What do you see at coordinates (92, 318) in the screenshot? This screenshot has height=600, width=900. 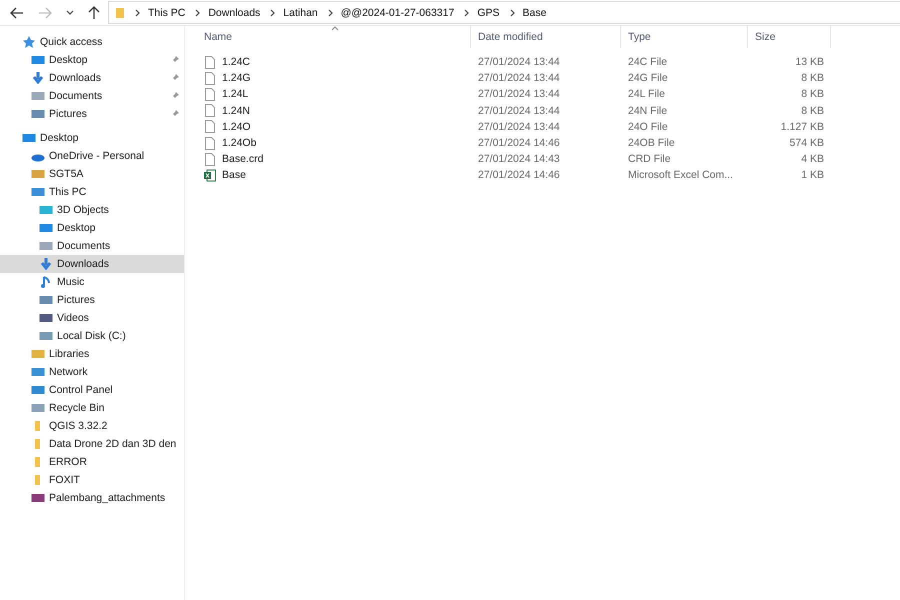 I see `sidebar-item: Videos` at bounding box center [92, 318].